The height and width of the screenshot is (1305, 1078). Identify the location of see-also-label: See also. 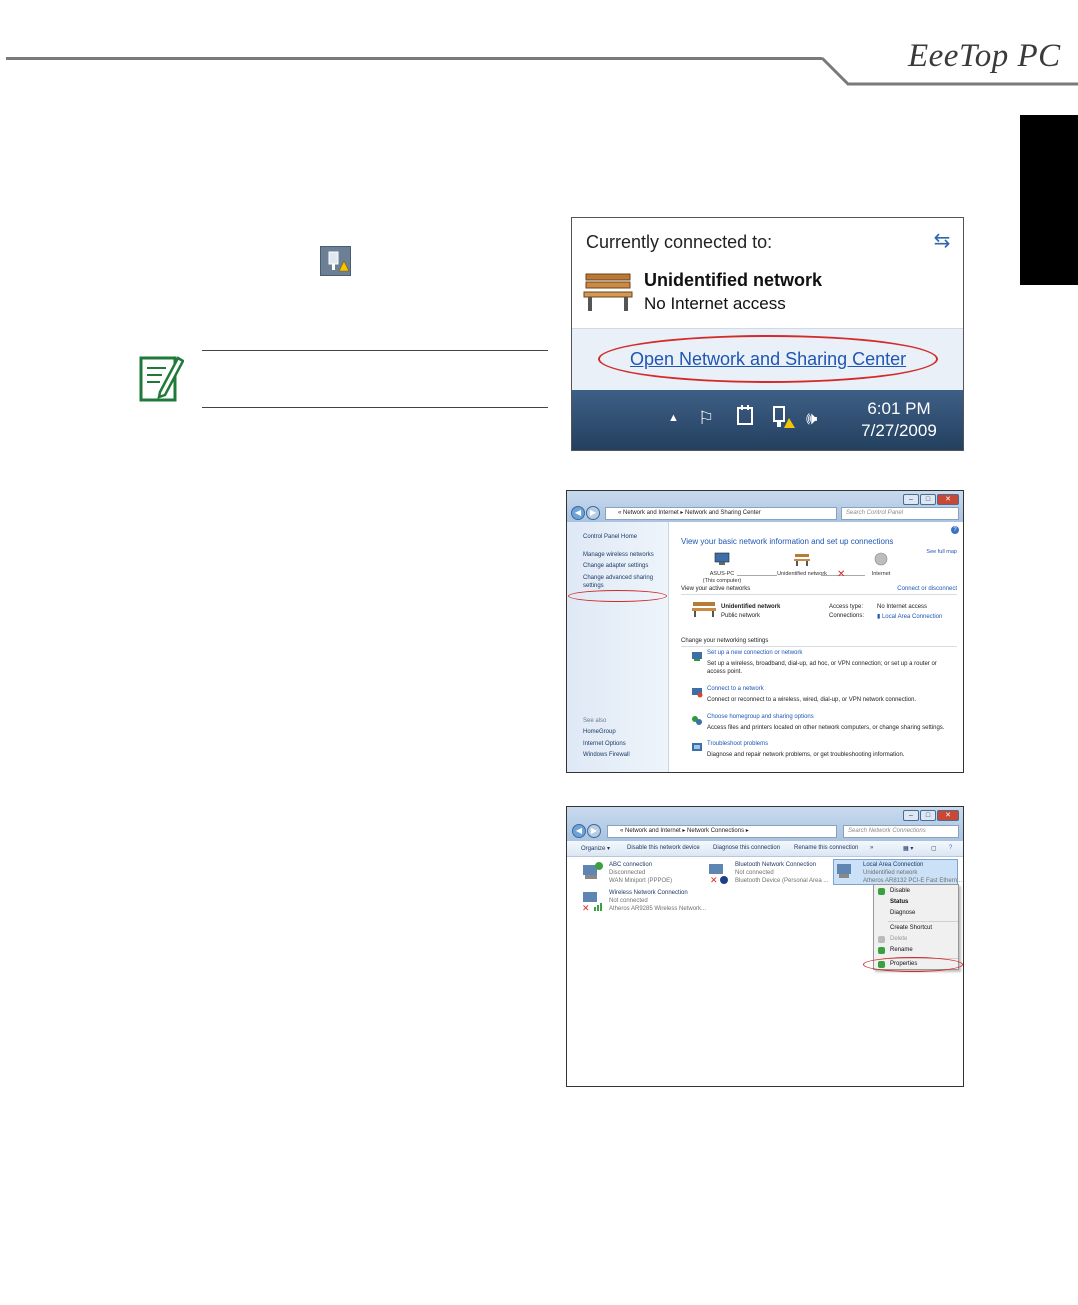
(595, 721).